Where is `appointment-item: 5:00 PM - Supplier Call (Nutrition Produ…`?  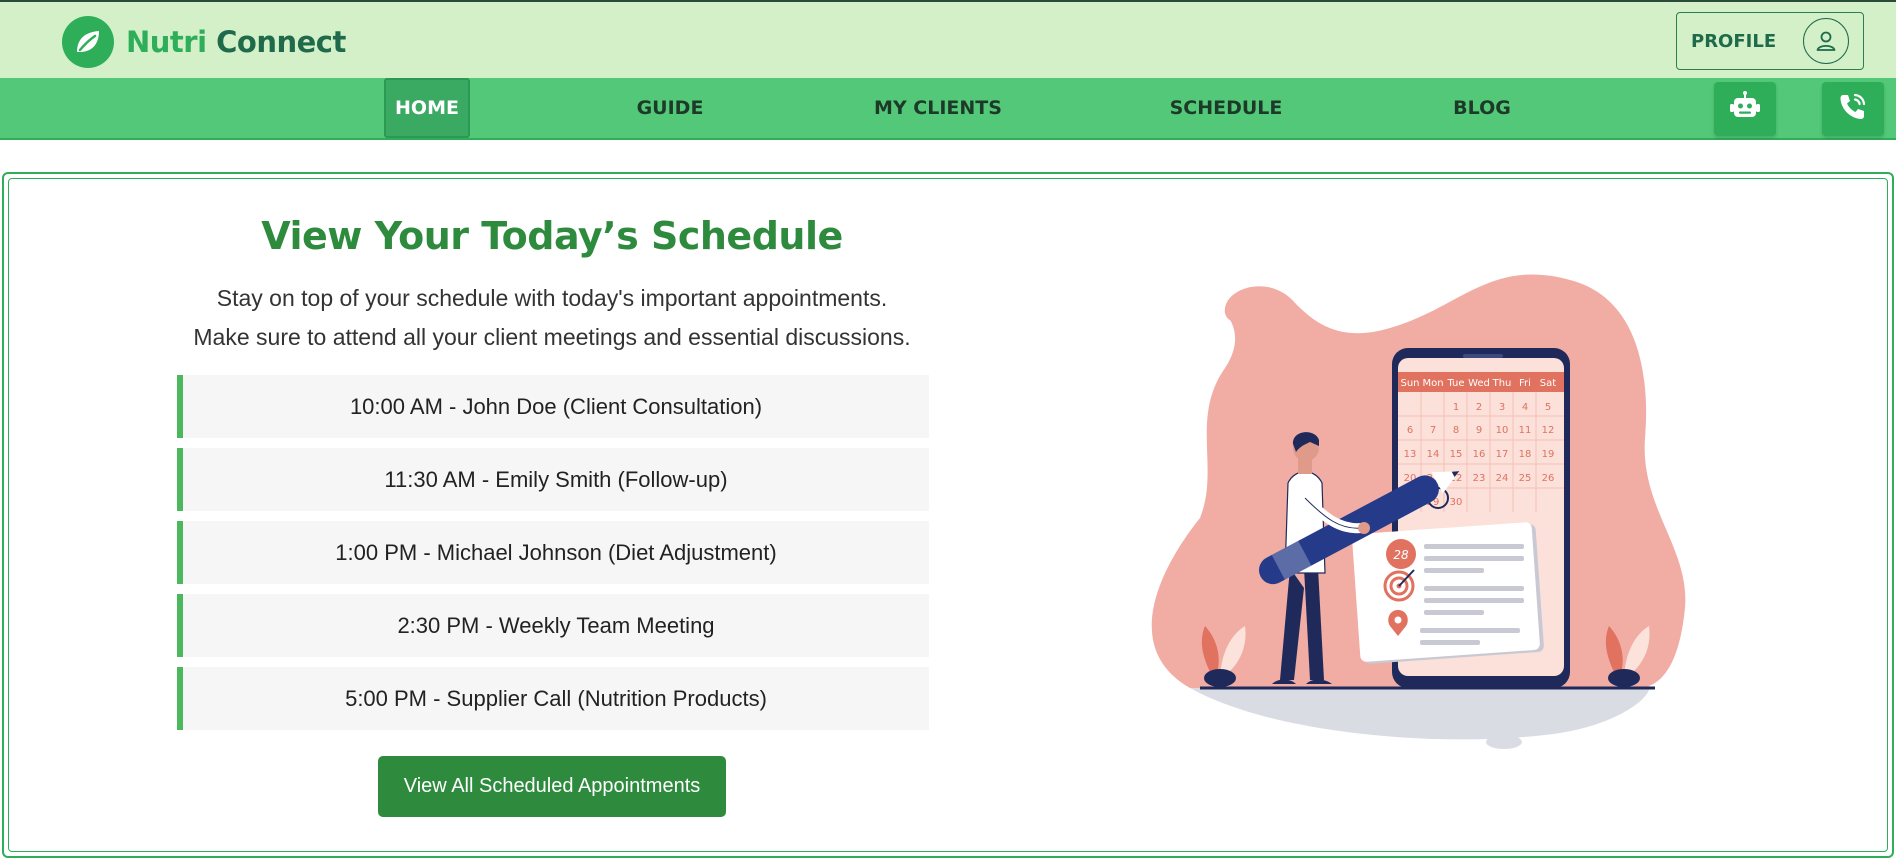
appointment-item: 5:00 PM - Supplier Call (Nutrition Produ… is located at coordinates (553, 698).